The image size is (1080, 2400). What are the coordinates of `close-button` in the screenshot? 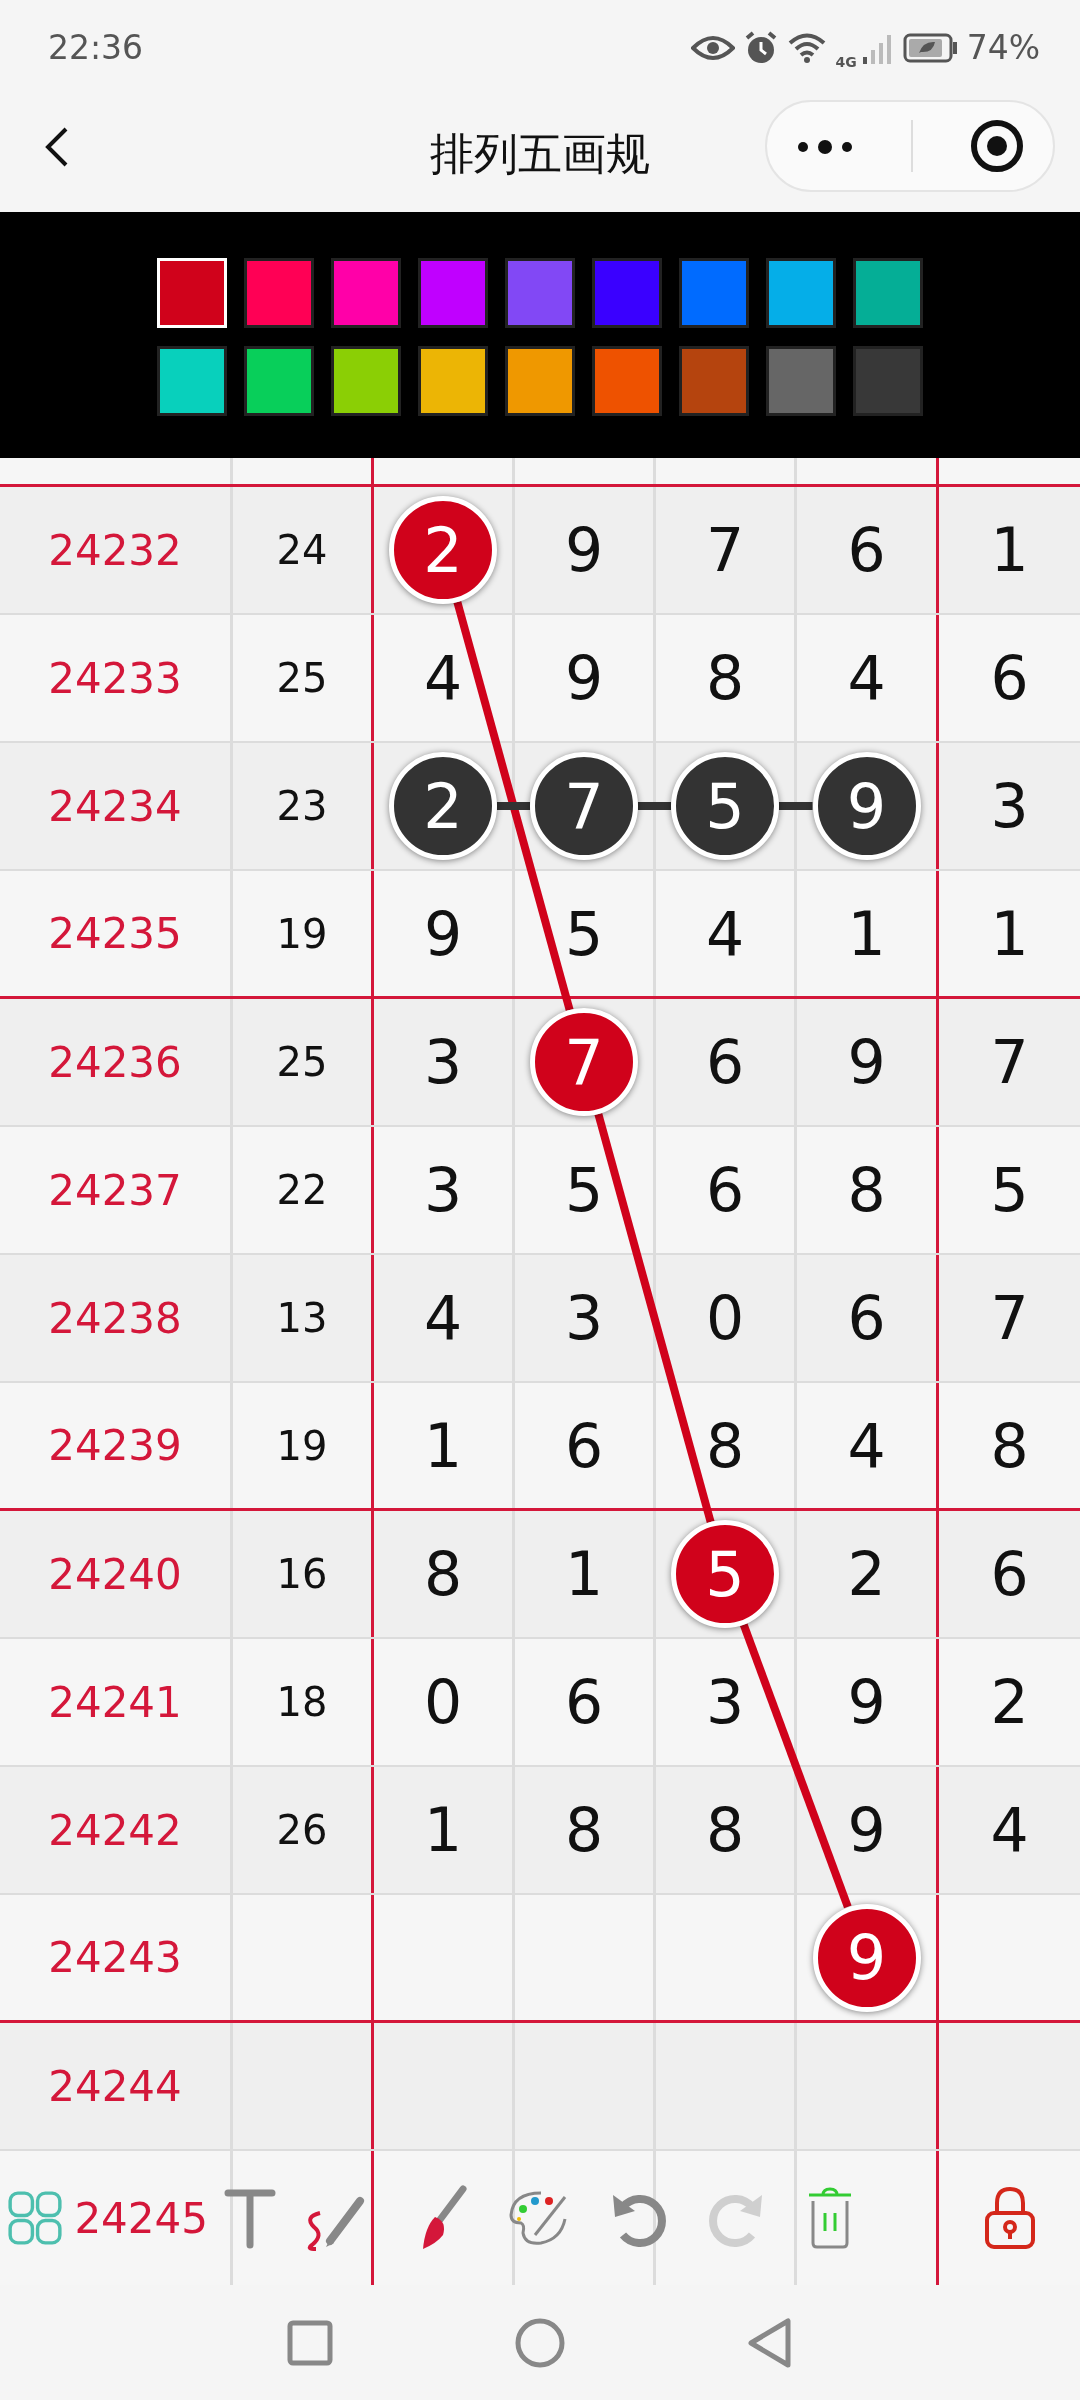 It's located at (997, 146).